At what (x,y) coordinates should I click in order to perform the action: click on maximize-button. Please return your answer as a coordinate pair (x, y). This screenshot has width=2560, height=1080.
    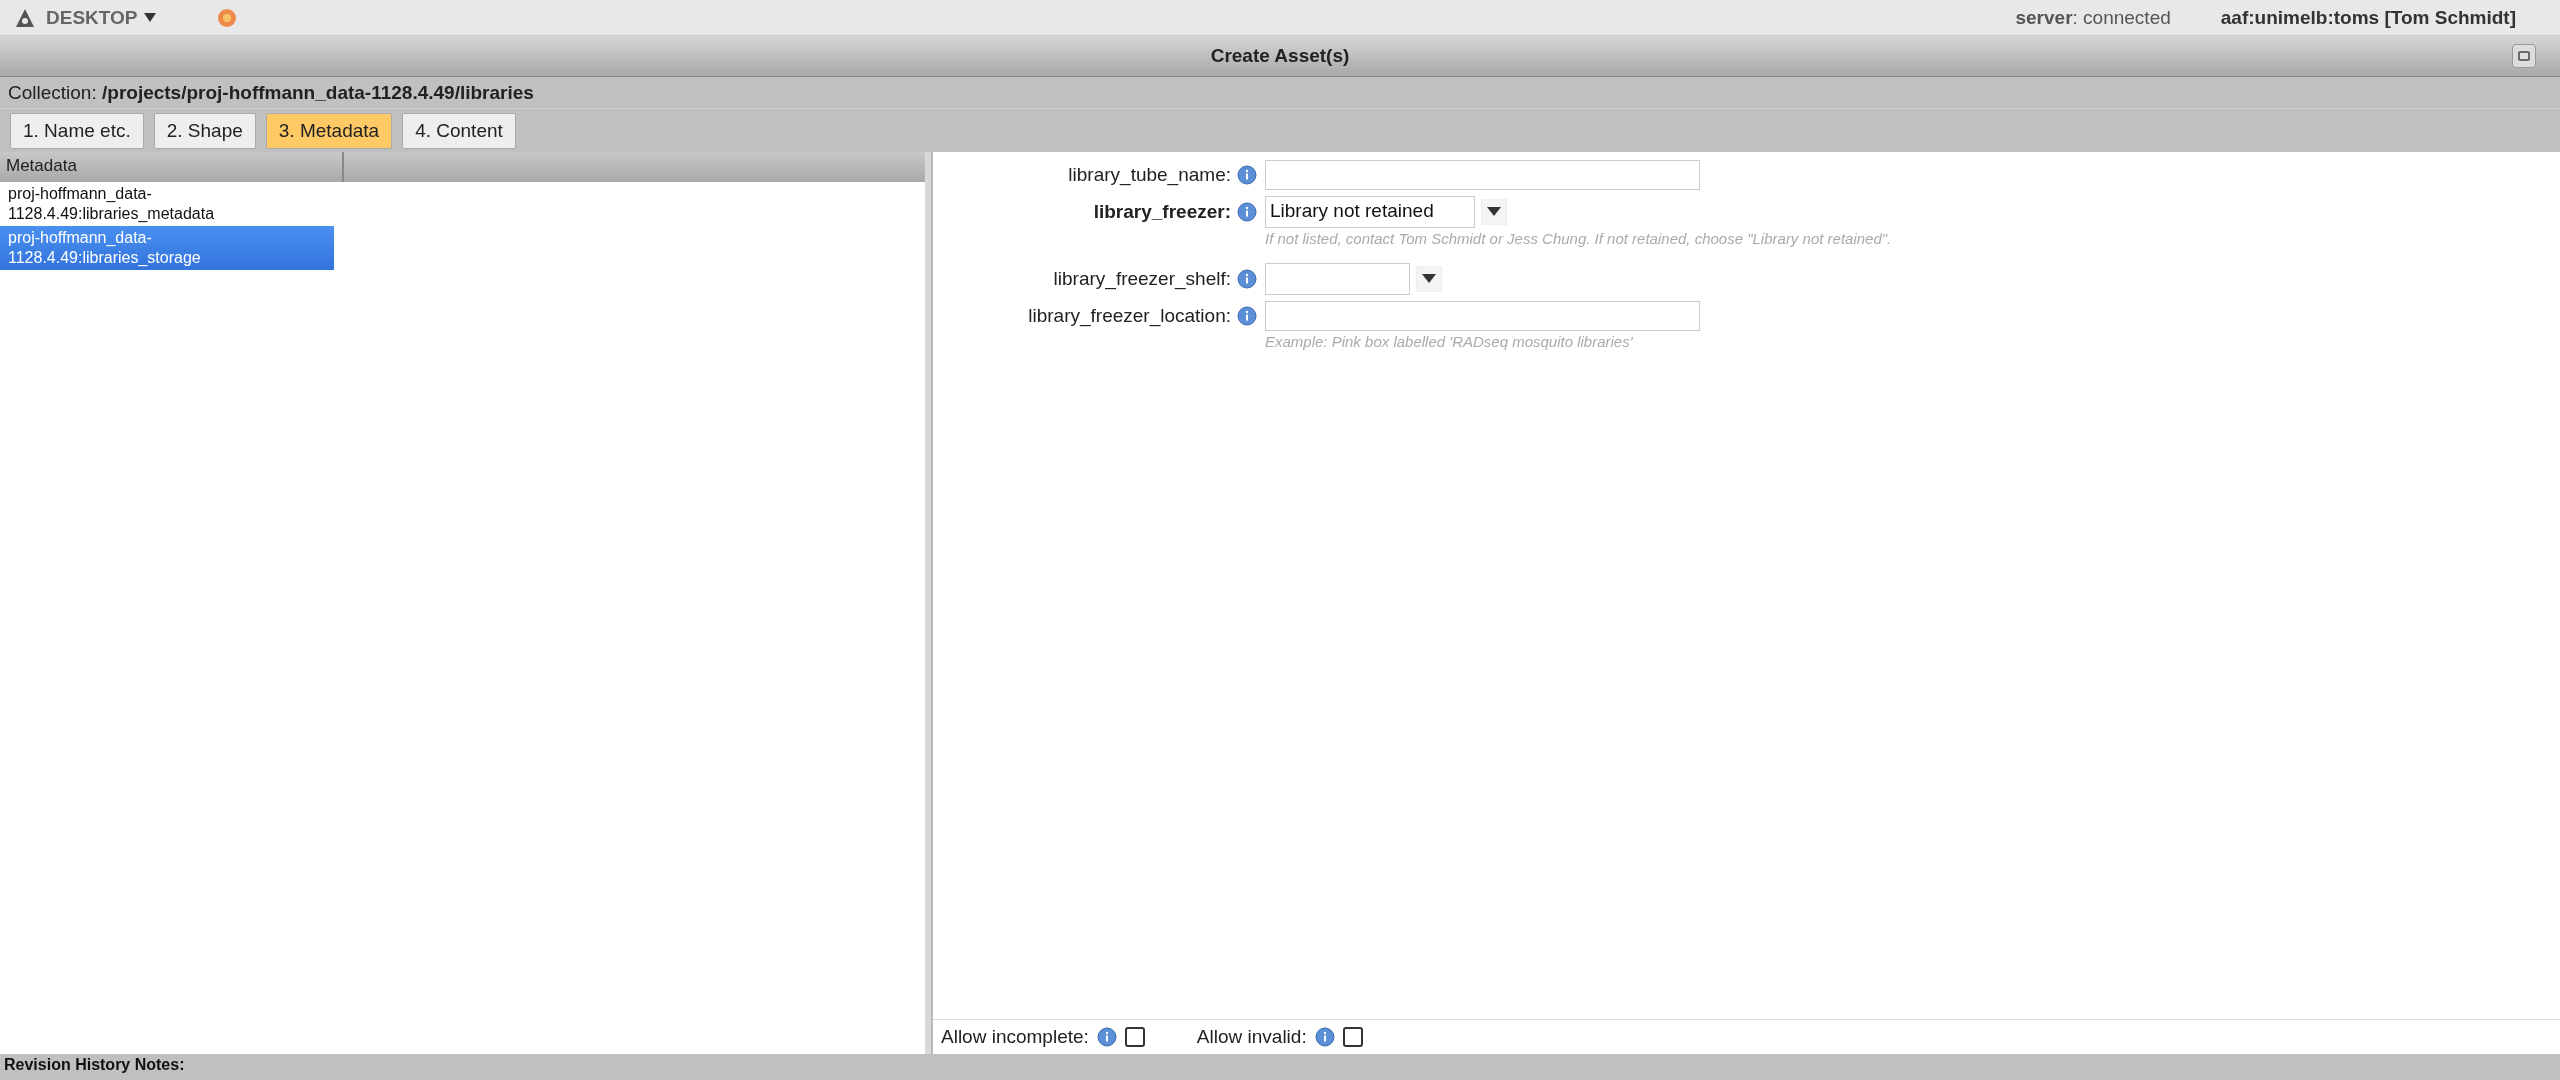
    Looking at the image, I should click on (2524, 56).